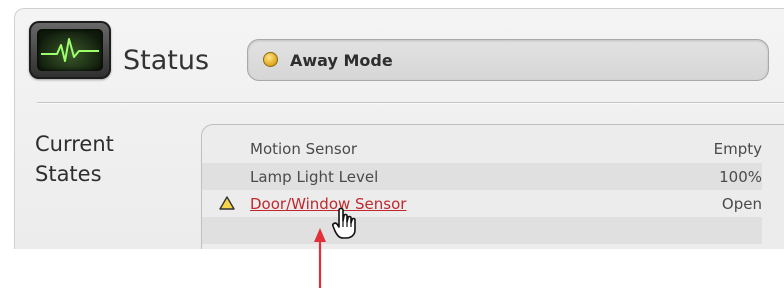 This screenshot has height=292, width=784. What do you see at coordinates (482, 176) in the screenshot?
I see `list-item: Lamp Light Level 100%` at bounding box center [482, 176].